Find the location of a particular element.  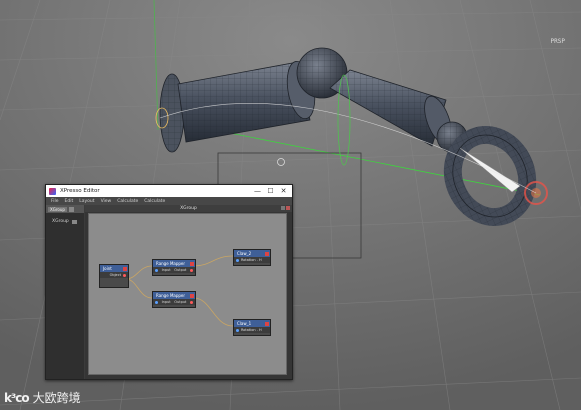

node-claw-2: Claw_2 Rotation . H is located at coordinates (252, 257).